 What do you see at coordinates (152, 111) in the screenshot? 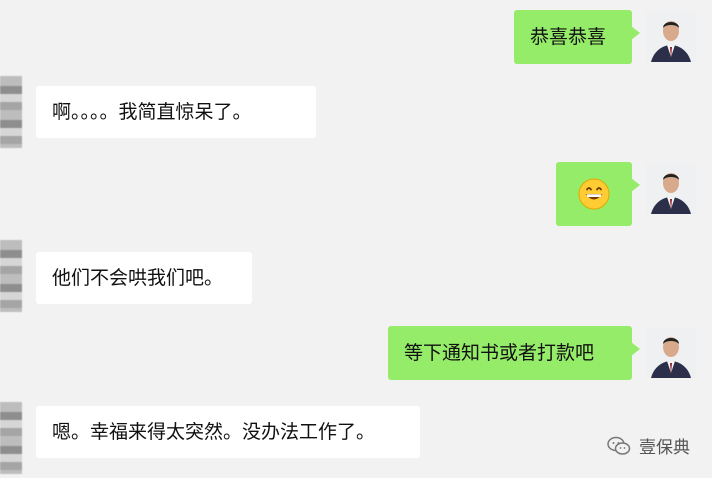
I see `message-text: 啊。。。。我简直惊呆了。` at bounding box center [152, 111].